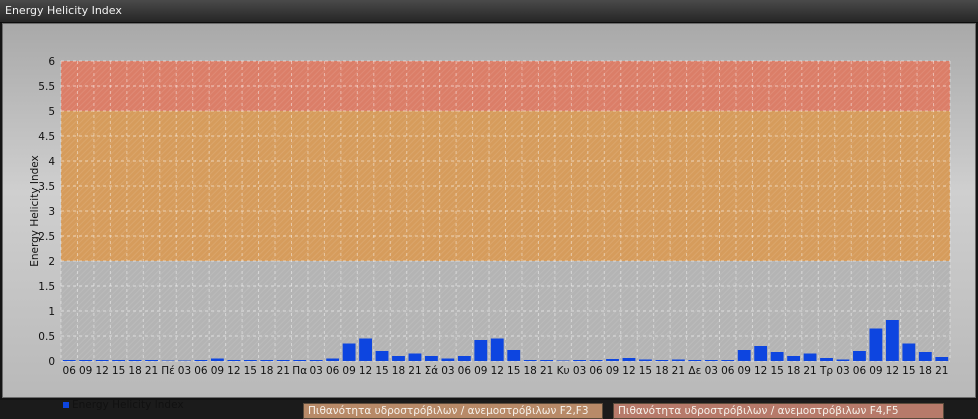  Describe the element at coordinates (35, 211) in the screenshot. I see `y-axis-label: Energy Helicity Index` at that location.